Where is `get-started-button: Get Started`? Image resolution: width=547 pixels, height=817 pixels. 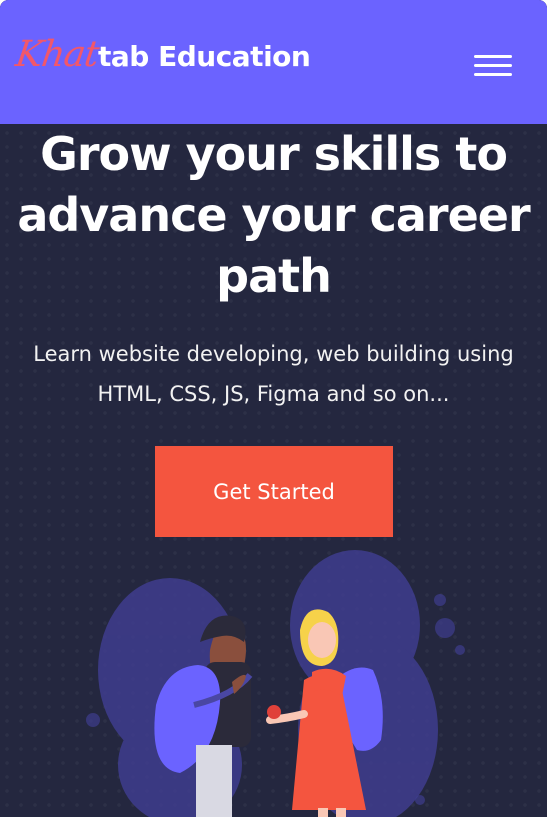
get-started-button: Get Started is located at coordinates (274, 491).